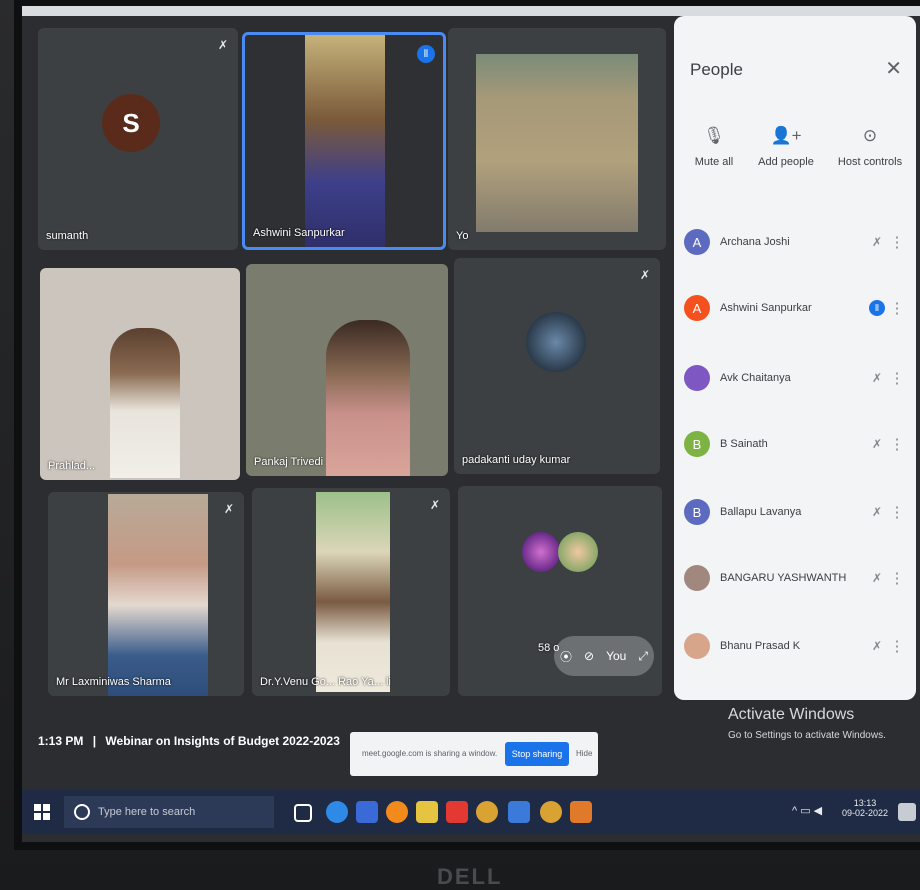  Describe the element at coordinates (714, 147) in the screenshot. I see `mute-all-button: 🎙 Mute all` at that location.